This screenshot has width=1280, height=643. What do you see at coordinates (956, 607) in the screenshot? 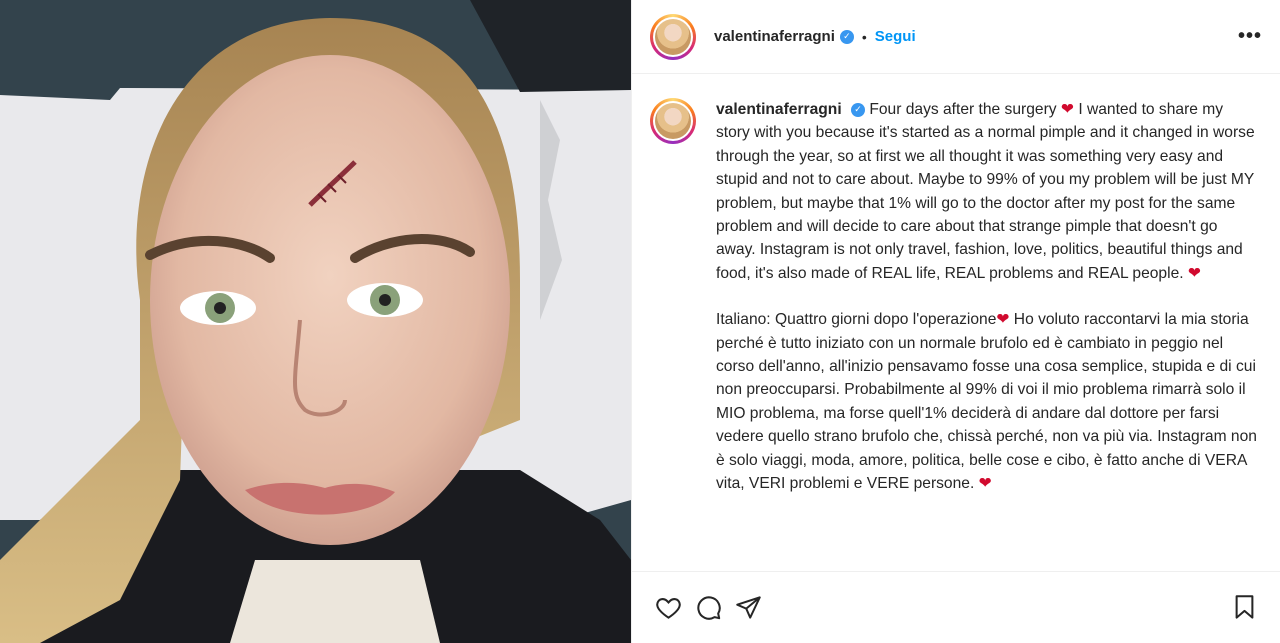
I see `action-bar` at bounding box center [956, 607].